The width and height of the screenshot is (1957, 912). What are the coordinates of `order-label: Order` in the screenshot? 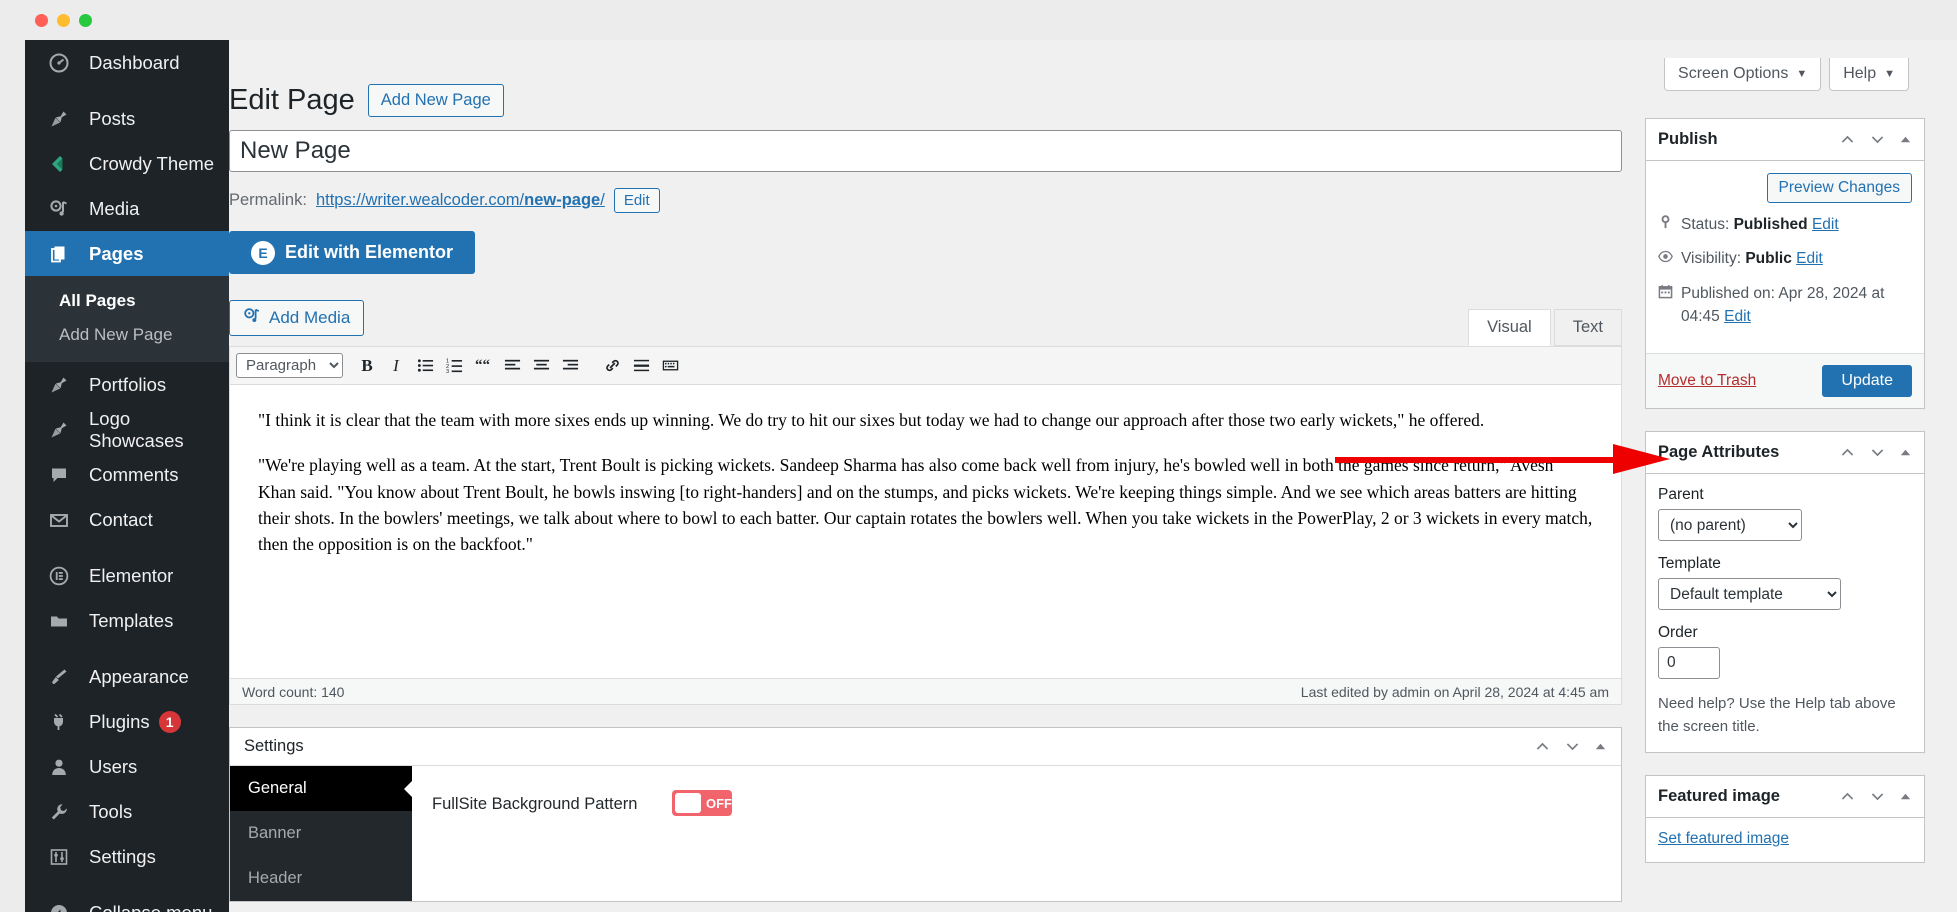 It's located at (1678, 632).